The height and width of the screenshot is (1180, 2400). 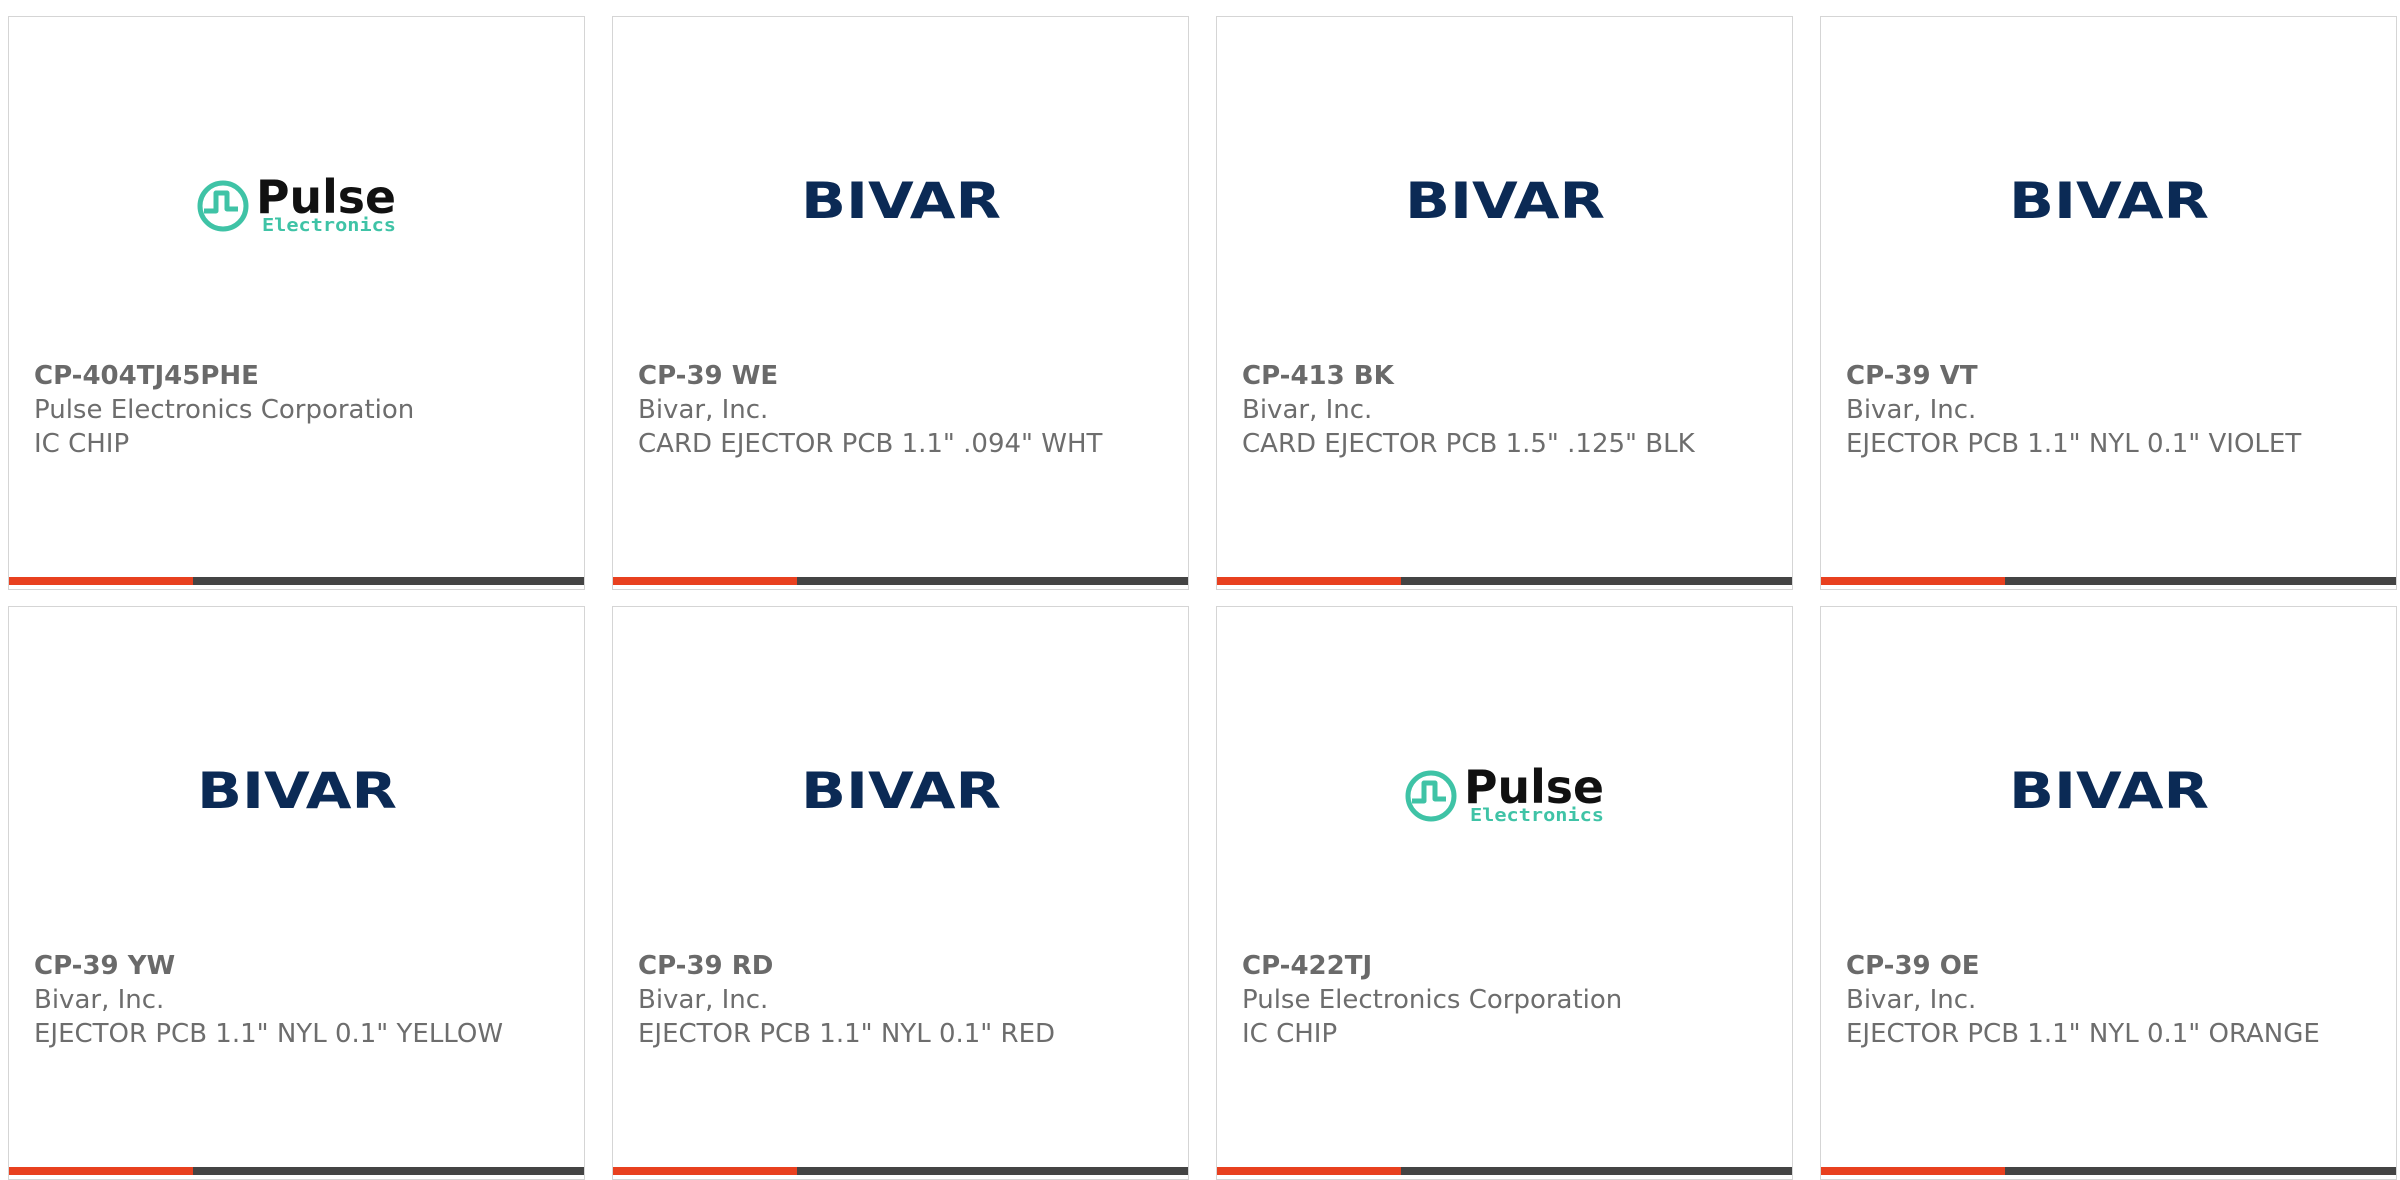 I want to click on part-number: CP-39 YW, so click(x=299, y=966).